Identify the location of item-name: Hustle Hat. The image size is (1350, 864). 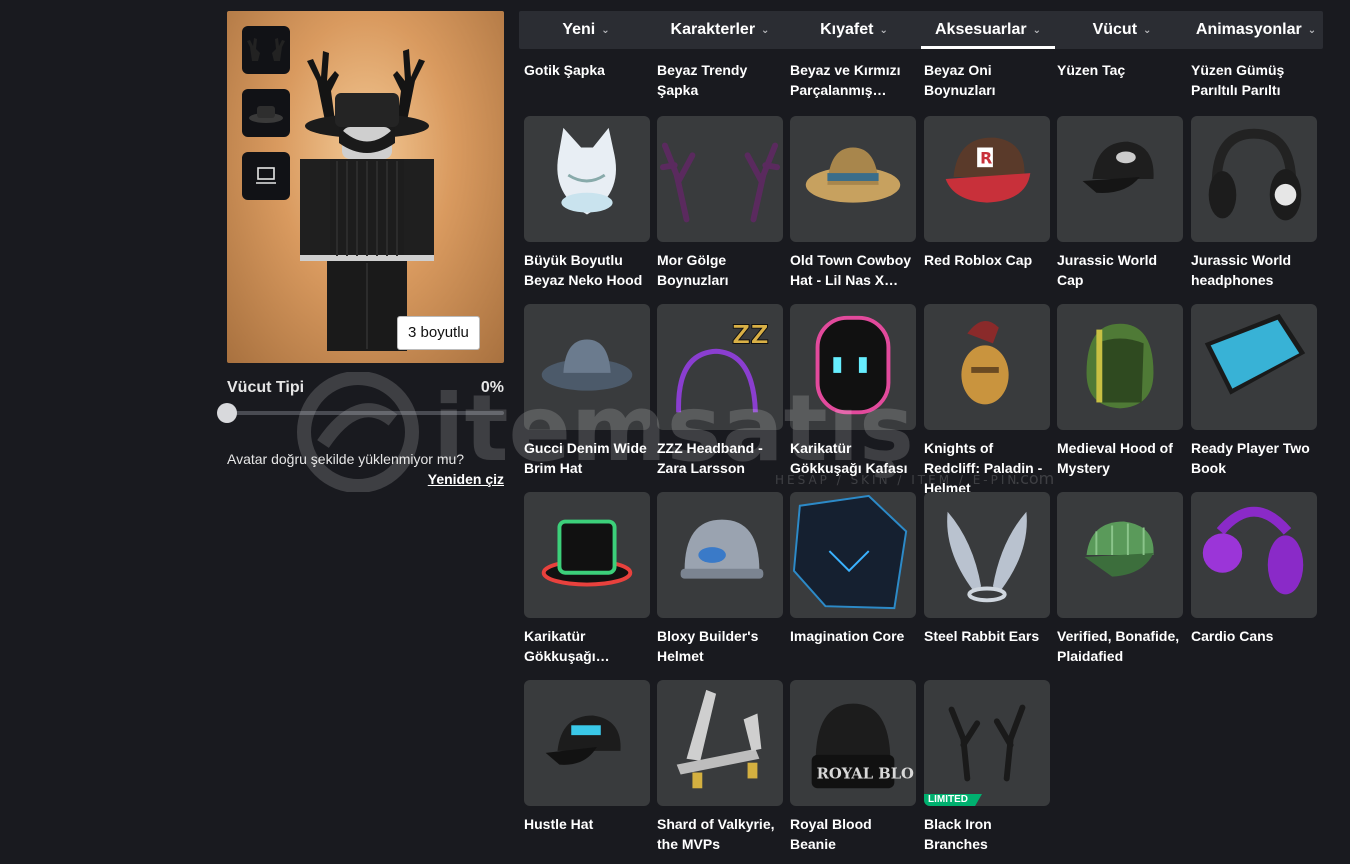
(587, 824).